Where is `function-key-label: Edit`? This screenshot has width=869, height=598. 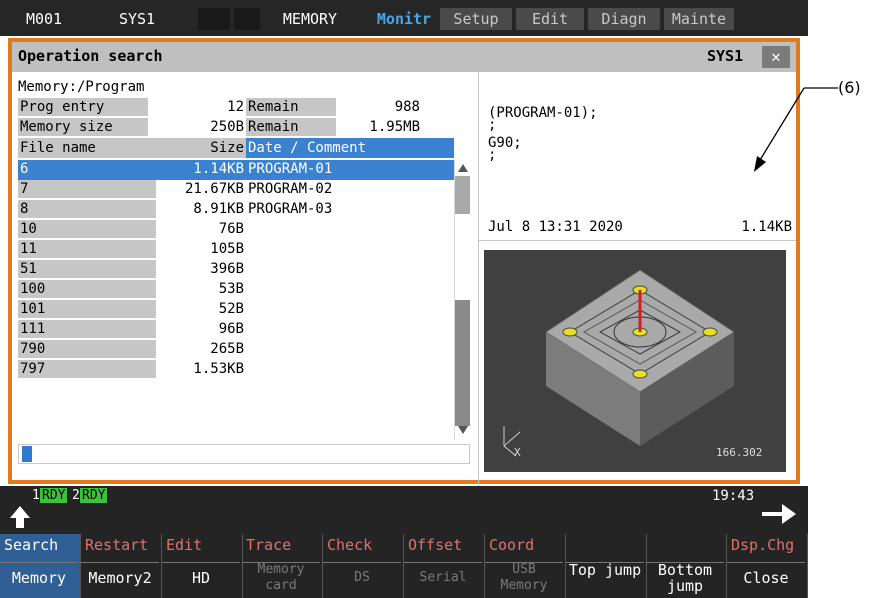
function-key-label: Edit is located at coordinates (184, 545).